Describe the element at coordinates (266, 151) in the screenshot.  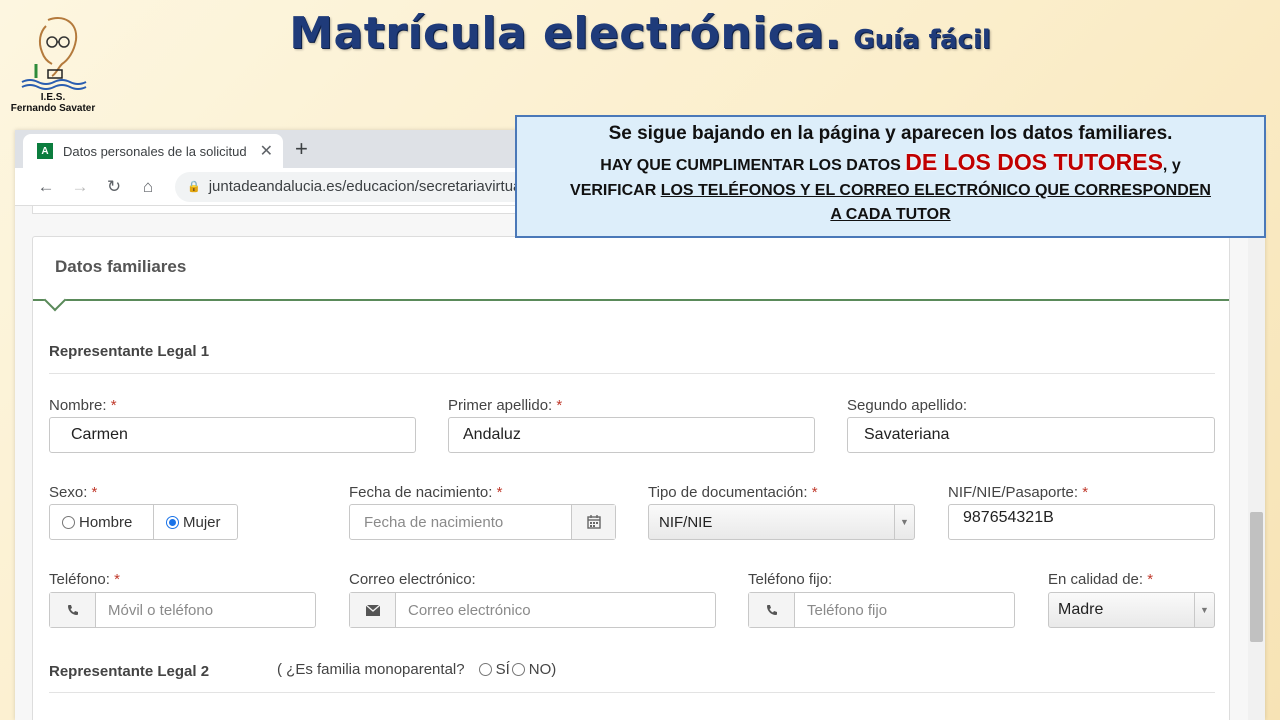
I see `close-tab-icon: ✕` at that location.